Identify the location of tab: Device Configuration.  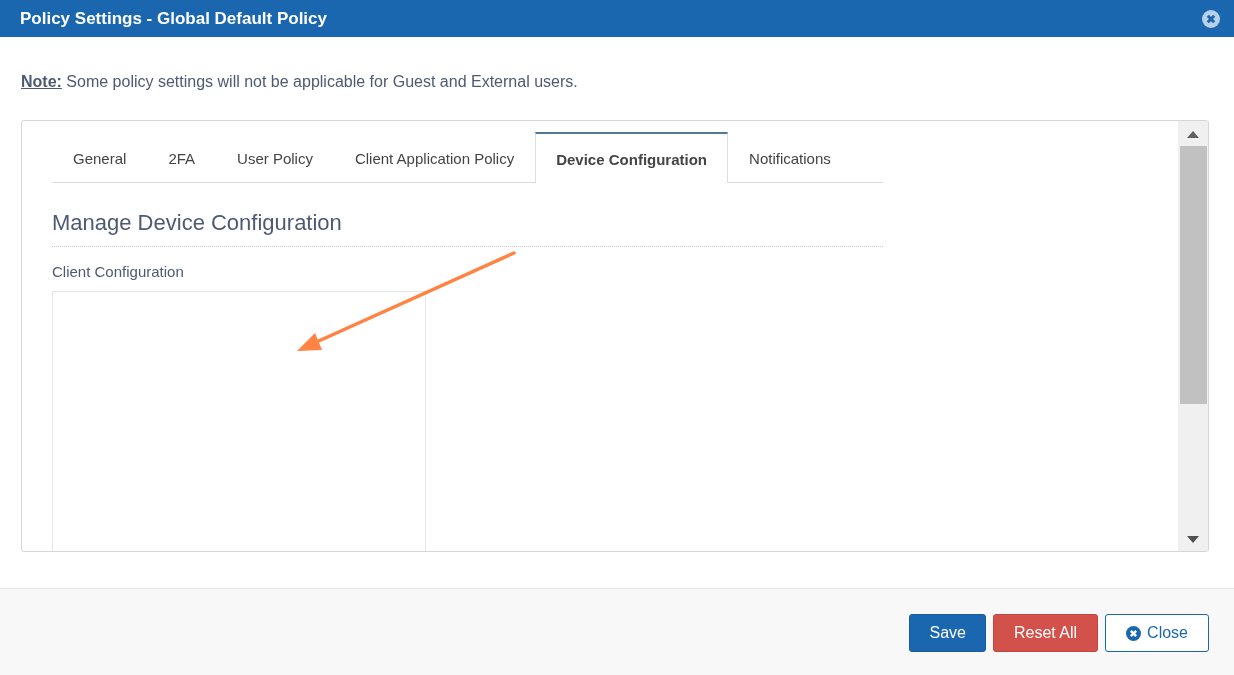
(632, 157).